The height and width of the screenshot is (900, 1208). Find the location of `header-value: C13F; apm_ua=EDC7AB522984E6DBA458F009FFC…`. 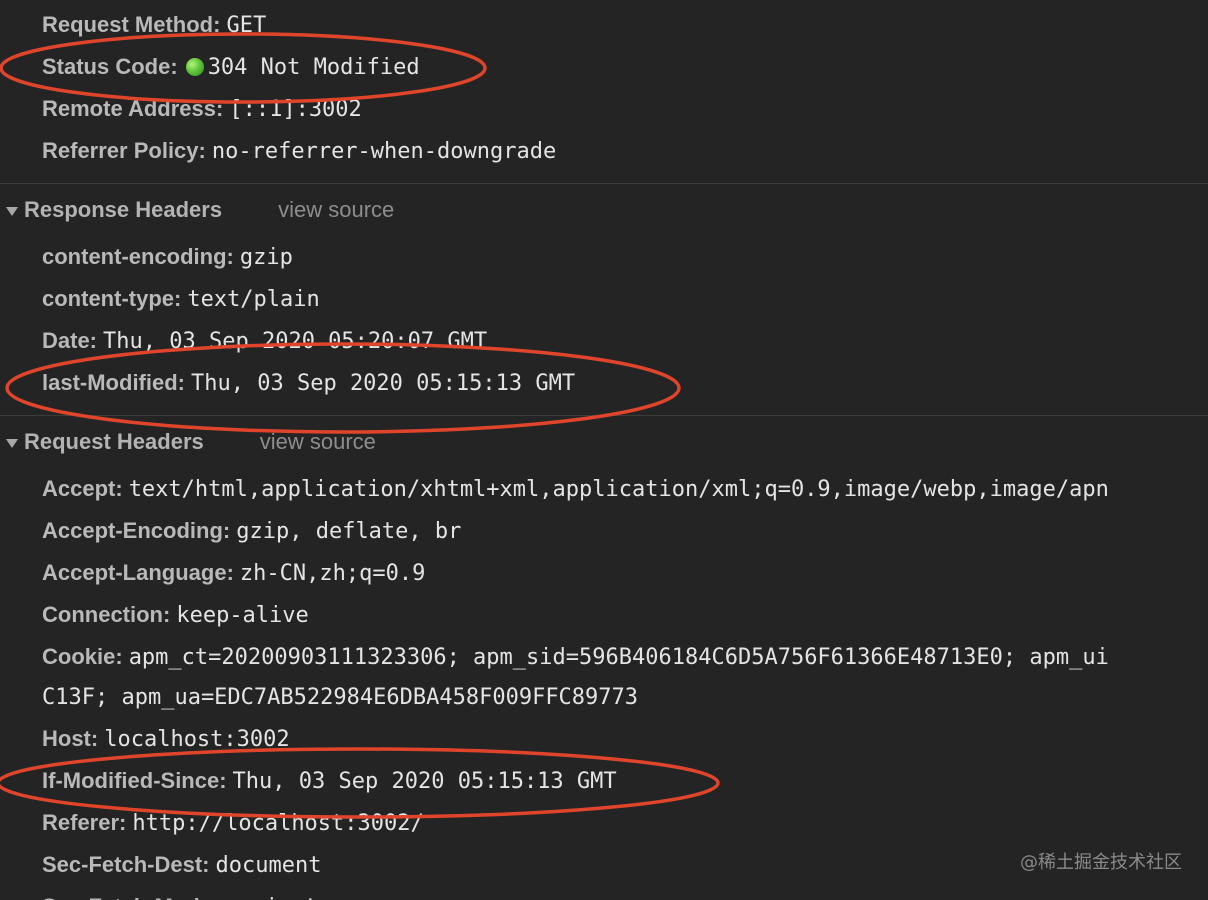

header-value: C13F; apm_ua=EDC7AB522984E6DBA458F009FFC… is located at coordinates (340, 697).